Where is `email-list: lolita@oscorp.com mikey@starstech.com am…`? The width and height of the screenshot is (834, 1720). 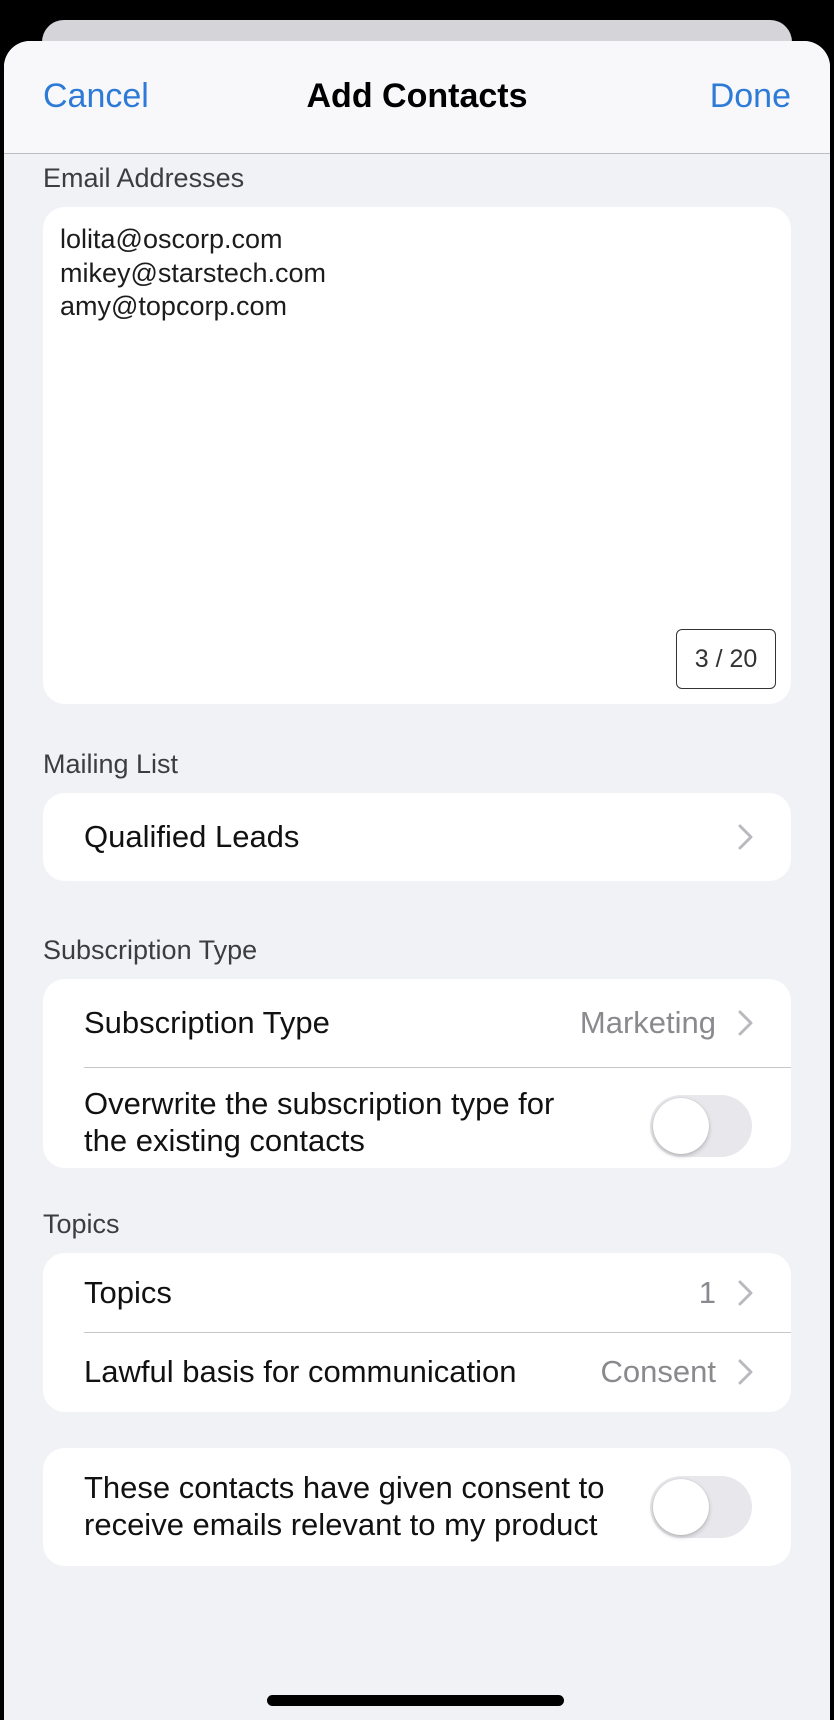 email-list: lolita@oscorp.com mikey@starstech.com am… is located at coordinates (193, 273).